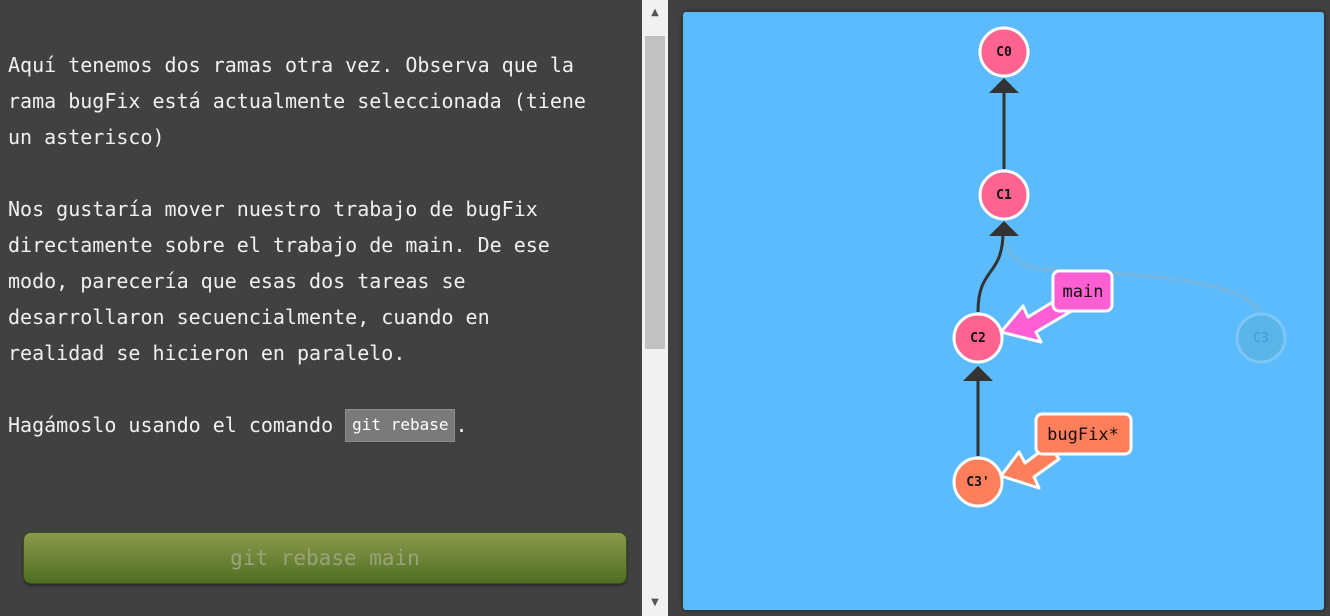 The height and width of the screenshot is (616, 1330). What do you see at coordinates (990, 273) in the screenshot?
I see `edge-c2-to-c1` at bounding box center [990, 273].